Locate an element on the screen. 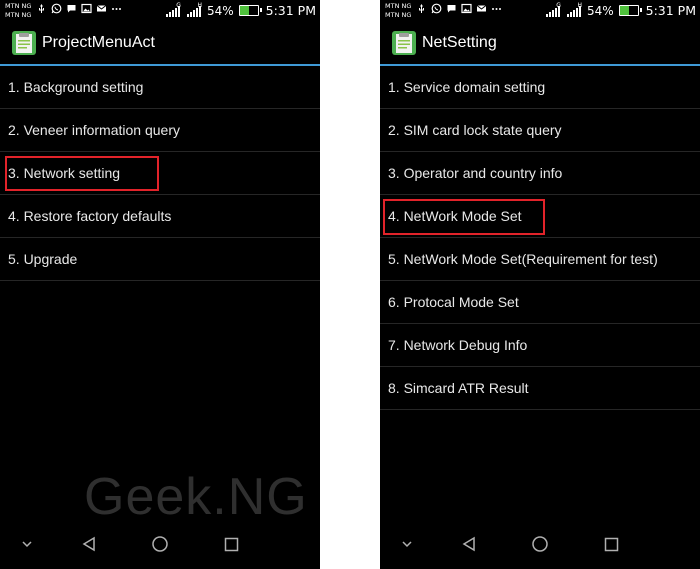  page-title: ProjectMenuAct is located at coordinates (98, 42).